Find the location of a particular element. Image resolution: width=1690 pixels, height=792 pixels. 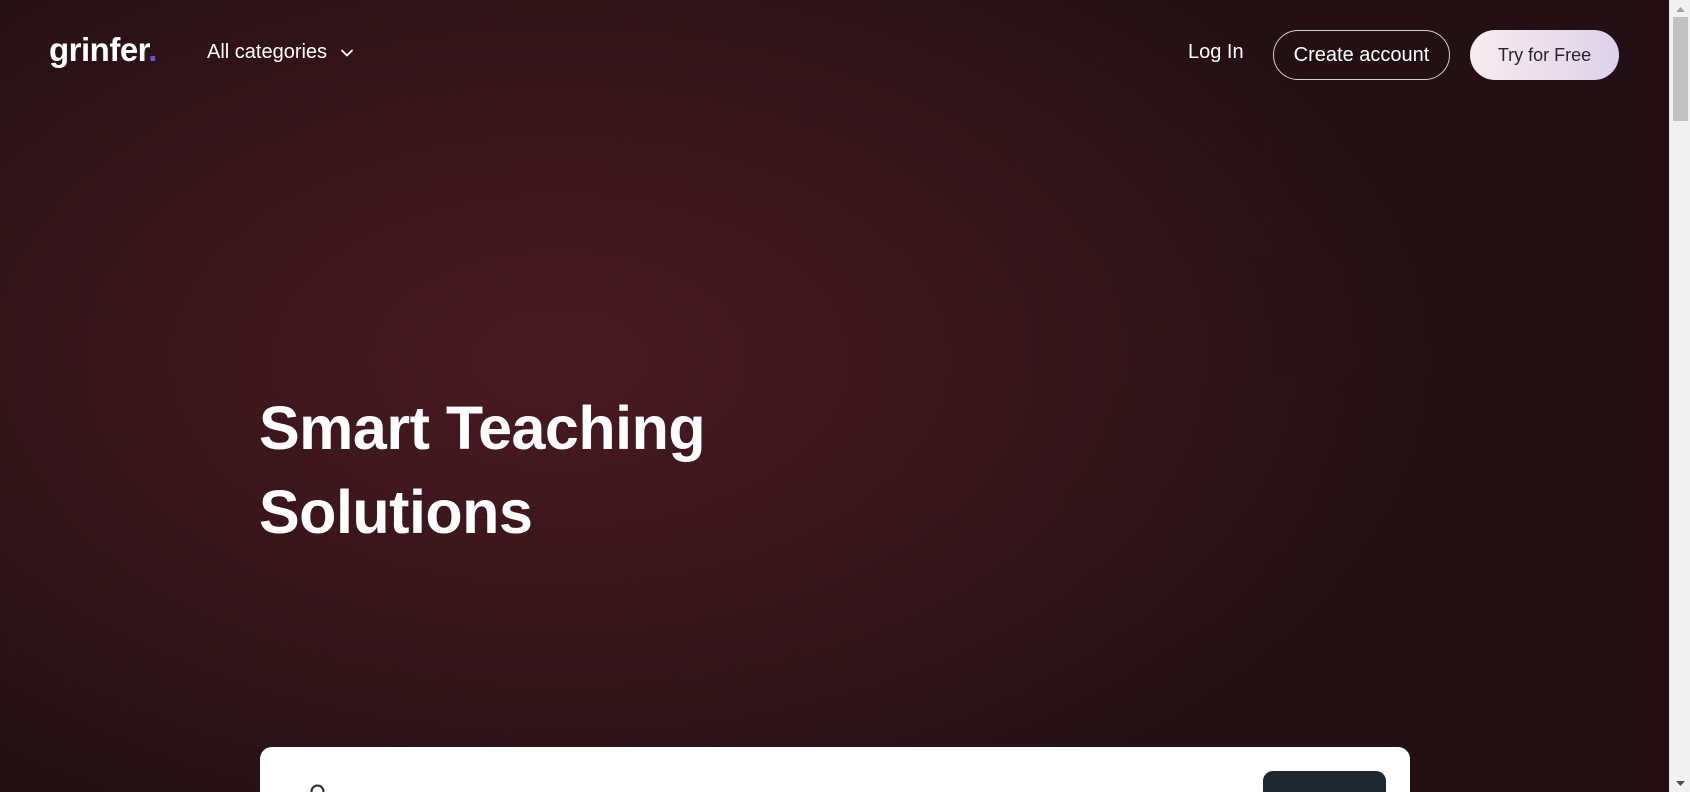

scroll-up-arrow-icon is located at coordinates (1680, 8).